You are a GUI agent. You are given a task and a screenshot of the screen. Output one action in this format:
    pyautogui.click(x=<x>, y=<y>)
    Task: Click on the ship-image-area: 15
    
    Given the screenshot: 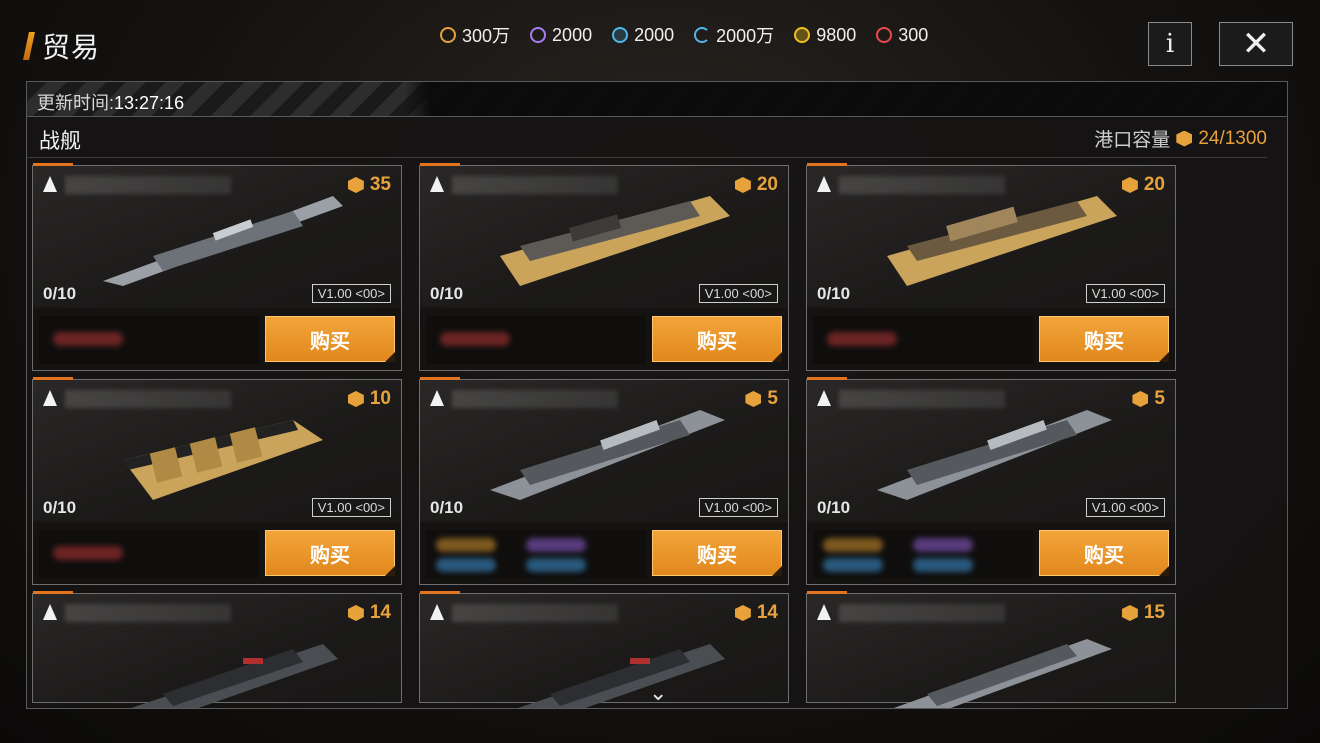 What is the action you would take?
    pyautogui.click(x=991, y=651)
    